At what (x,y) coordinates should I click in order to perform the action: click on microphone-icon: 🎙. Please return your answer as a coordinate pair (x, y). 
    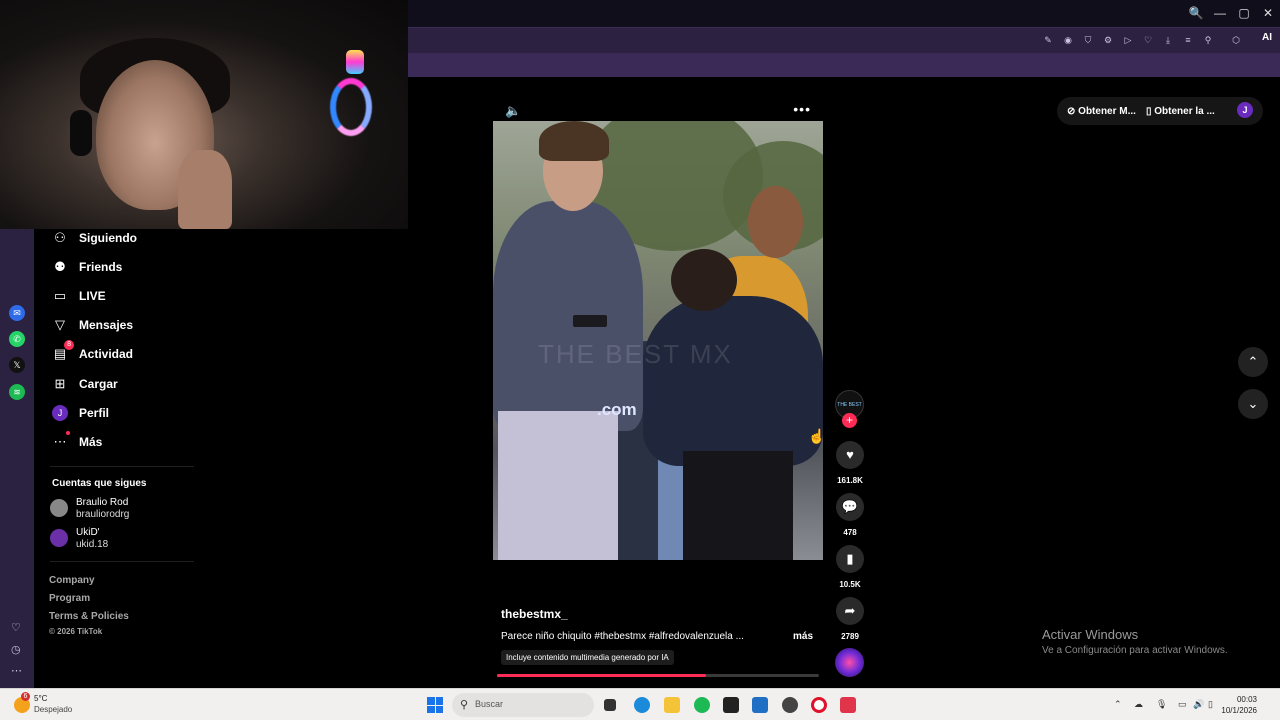
    Looking at the image, I should click on (1161, 704).